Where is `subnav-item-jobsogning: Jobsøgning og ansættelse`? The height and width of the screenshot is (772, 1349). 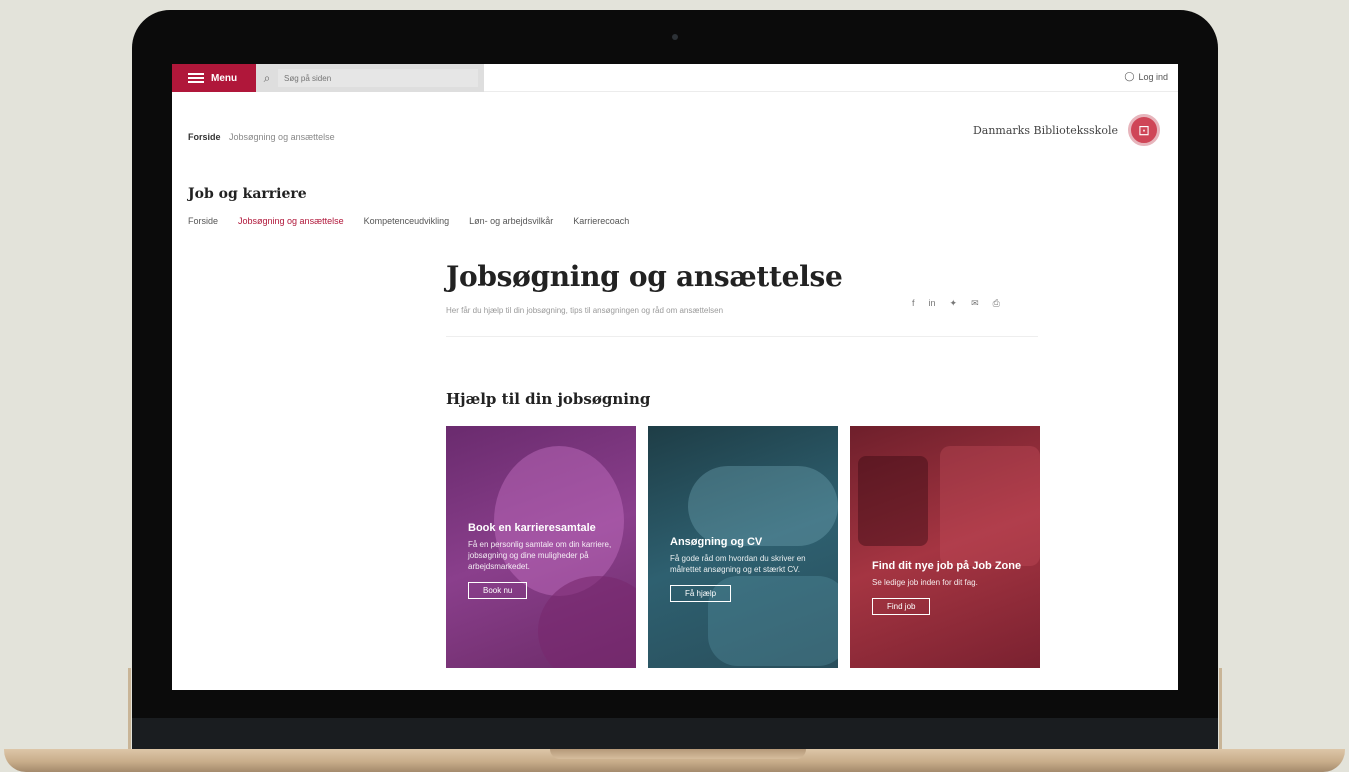
subnav-item-jobsogning: Jobsøgning og ansættelse is located at coordinates (291, 221).